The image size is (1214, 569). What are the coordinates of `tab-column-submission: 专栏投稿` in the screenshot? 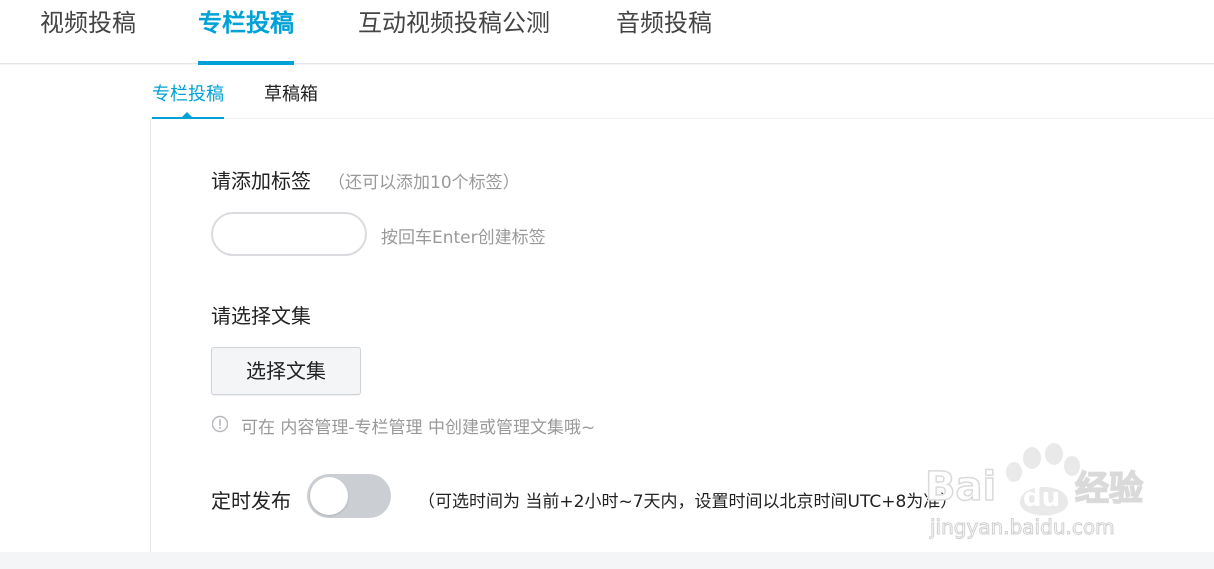 It's located at (246, 32).